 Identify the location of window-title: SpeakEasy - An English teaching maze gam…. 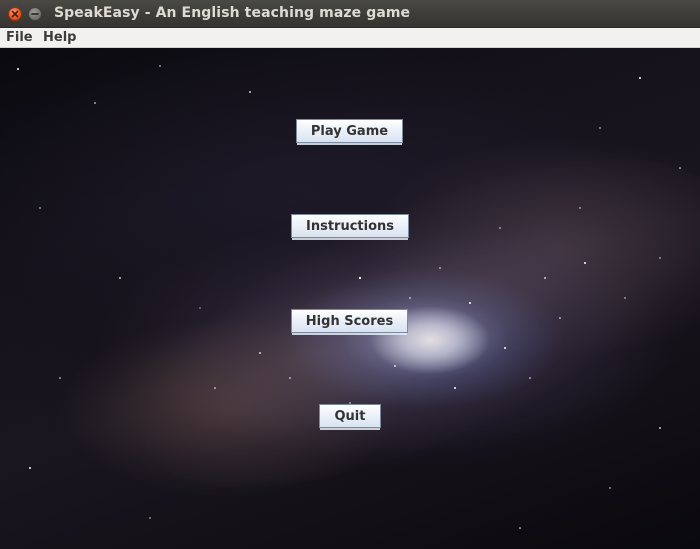
(232, 13).